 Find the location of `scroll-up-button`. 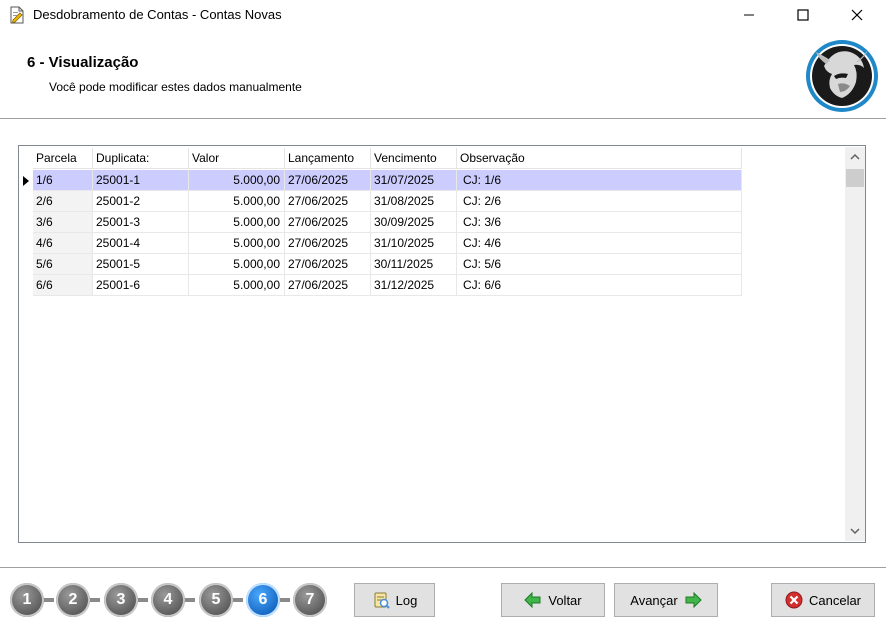

scroll-up-button is located at coordinates (855, 157).